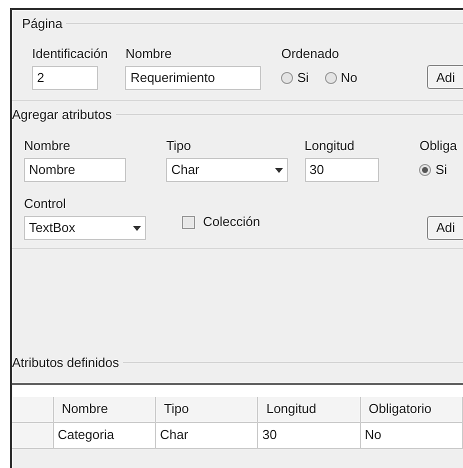 The height and width of the screenshot is (468, 463). What do you see at coordinates (75, 170) in the screenshot?
I see `input-field: Nombre` at bounding box center [75, 170].